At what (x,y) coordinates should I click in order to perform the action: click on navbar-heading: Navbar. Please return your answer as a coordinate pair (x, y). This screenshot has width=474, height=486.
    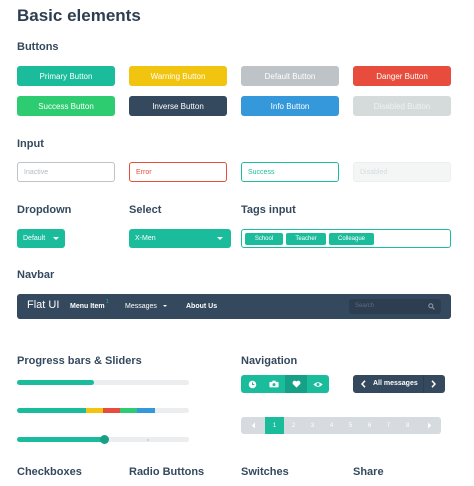
    Looking at the image, I should click on (36, 275).